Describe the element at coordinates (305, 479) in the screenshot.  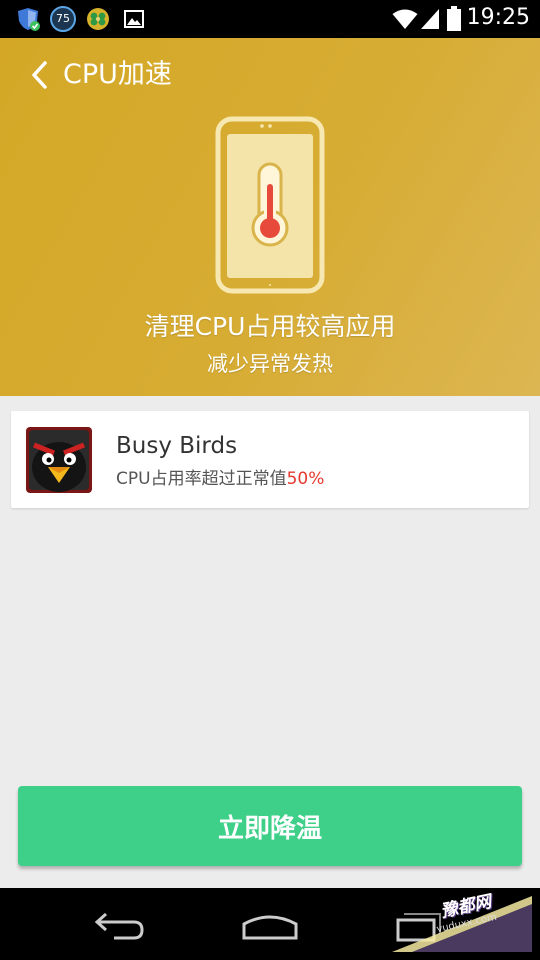
I see `cpu-usage-value: 50%` at that location.